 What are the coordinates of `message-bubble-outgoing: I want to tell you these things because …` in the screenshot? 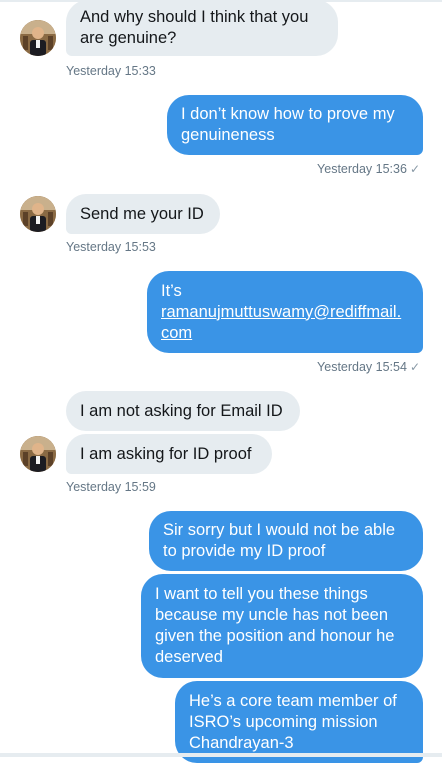 It's located at (282, 626).